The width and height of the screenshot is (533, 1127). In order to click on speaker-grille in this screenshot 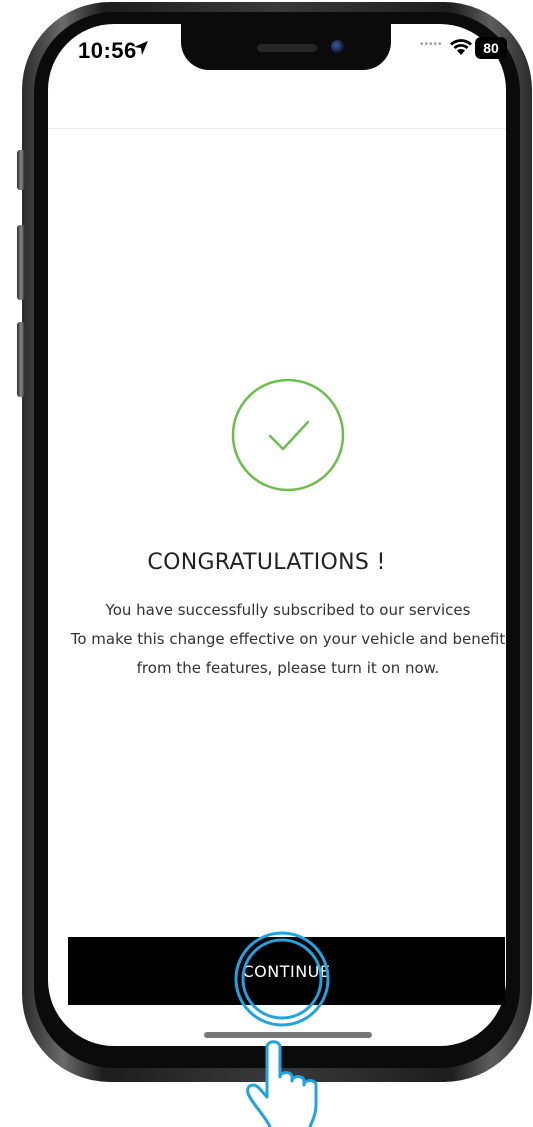, I will do `click(287, 48)`.